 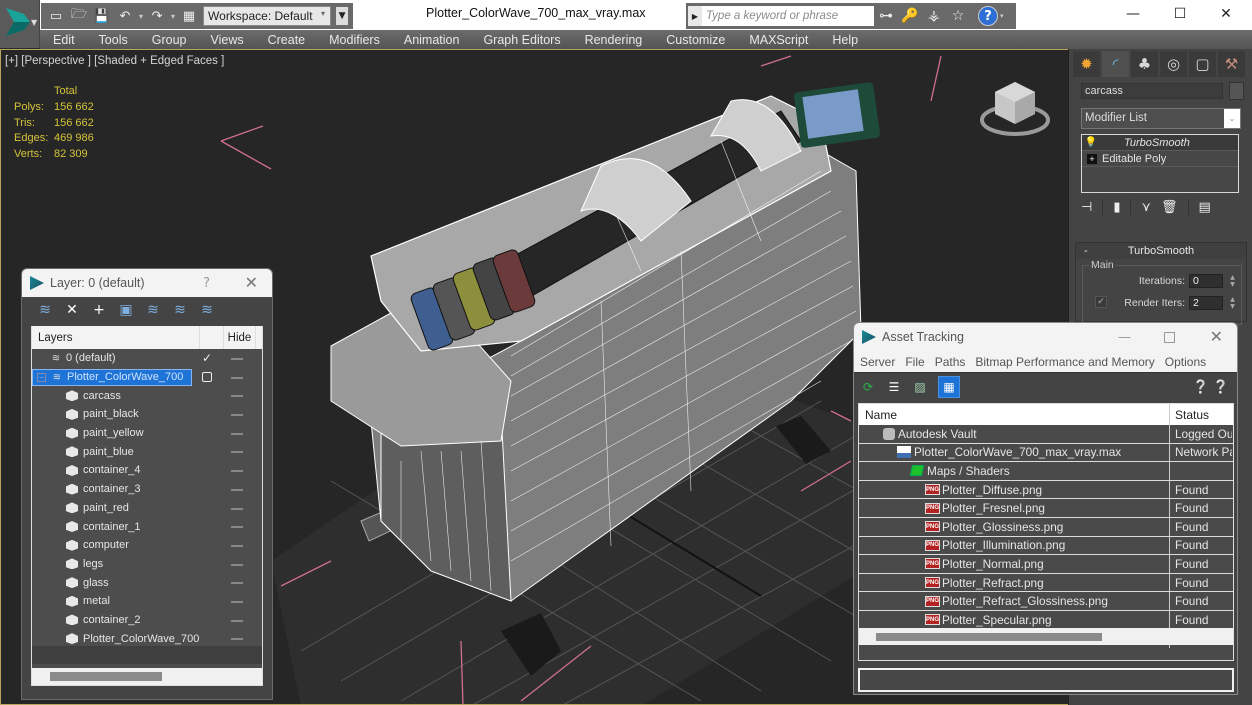 I want to click on pin-stack-icon: ⊣, so click(x=1086, y=207).